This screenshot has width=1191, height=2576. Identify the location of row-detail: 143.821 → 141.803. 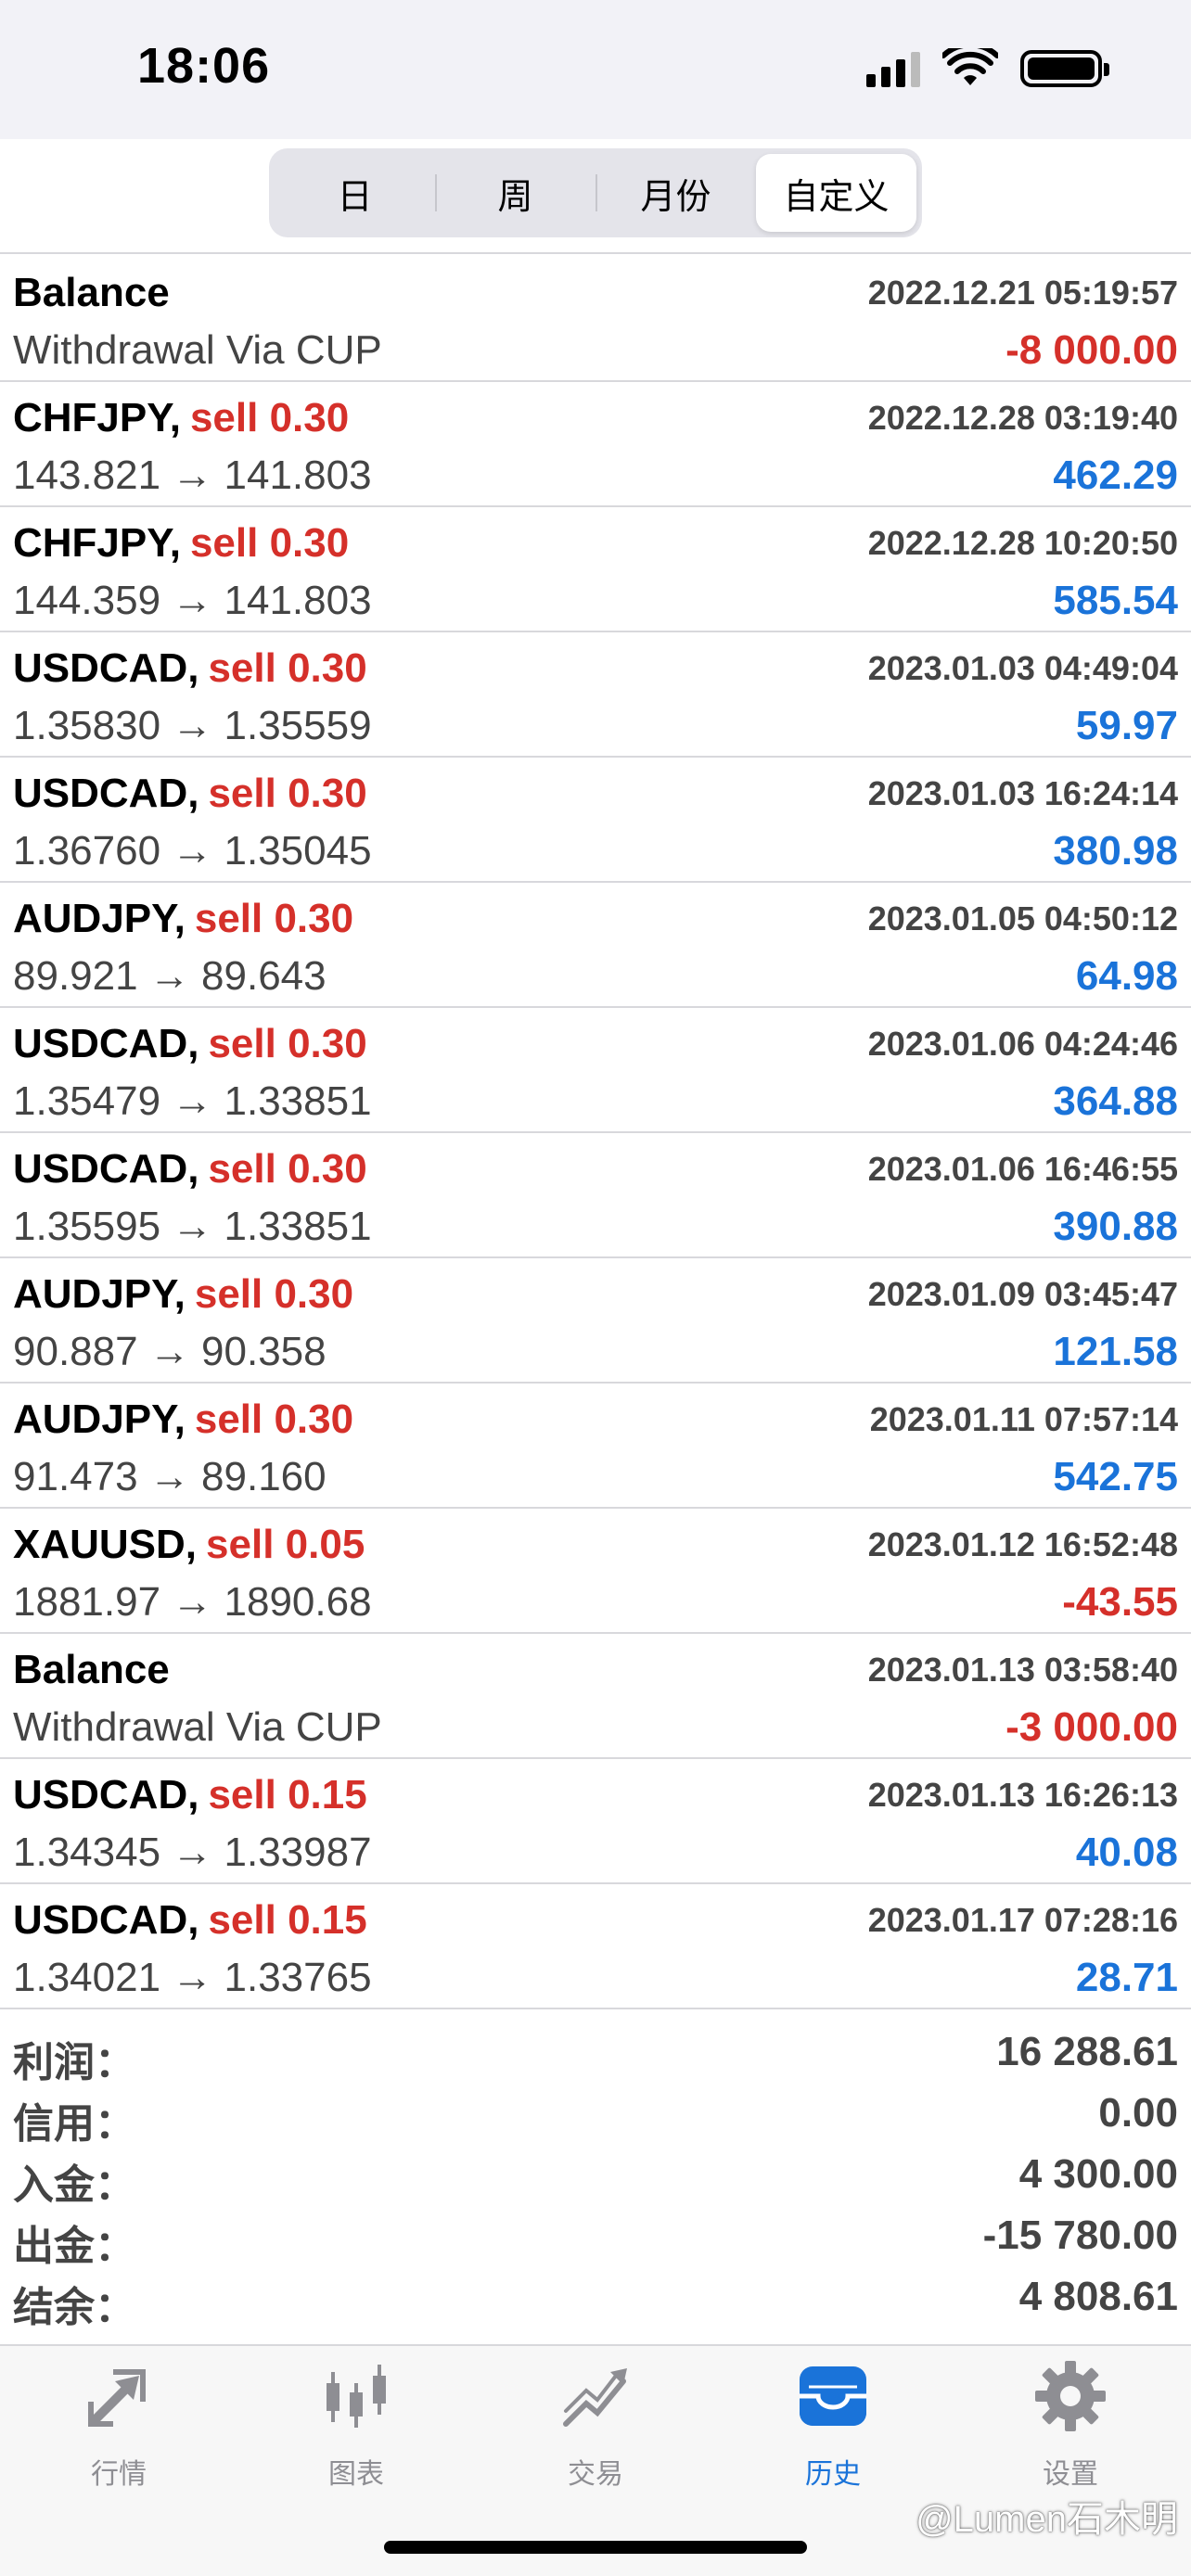
(192, 475).